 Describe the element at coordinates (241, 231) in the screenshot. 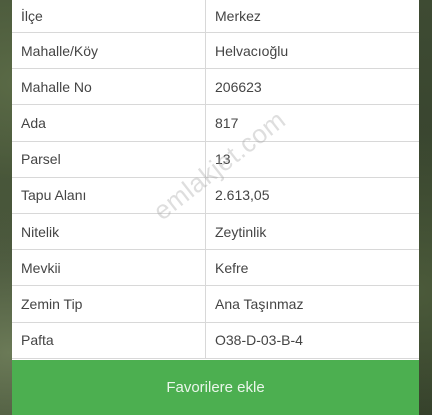

I see `row-value-nitelik: Zeytinlik` at that location.